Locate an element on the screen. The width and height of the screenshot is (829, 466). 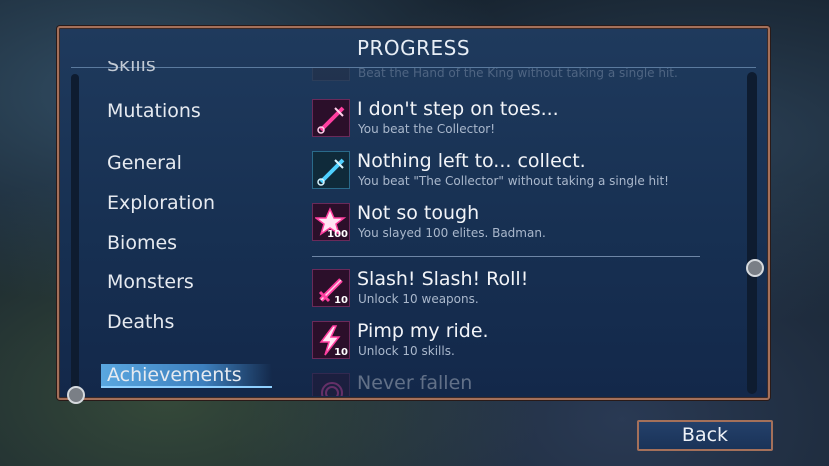
menu-item-skills: Skills is located at coordinates (131, 69).